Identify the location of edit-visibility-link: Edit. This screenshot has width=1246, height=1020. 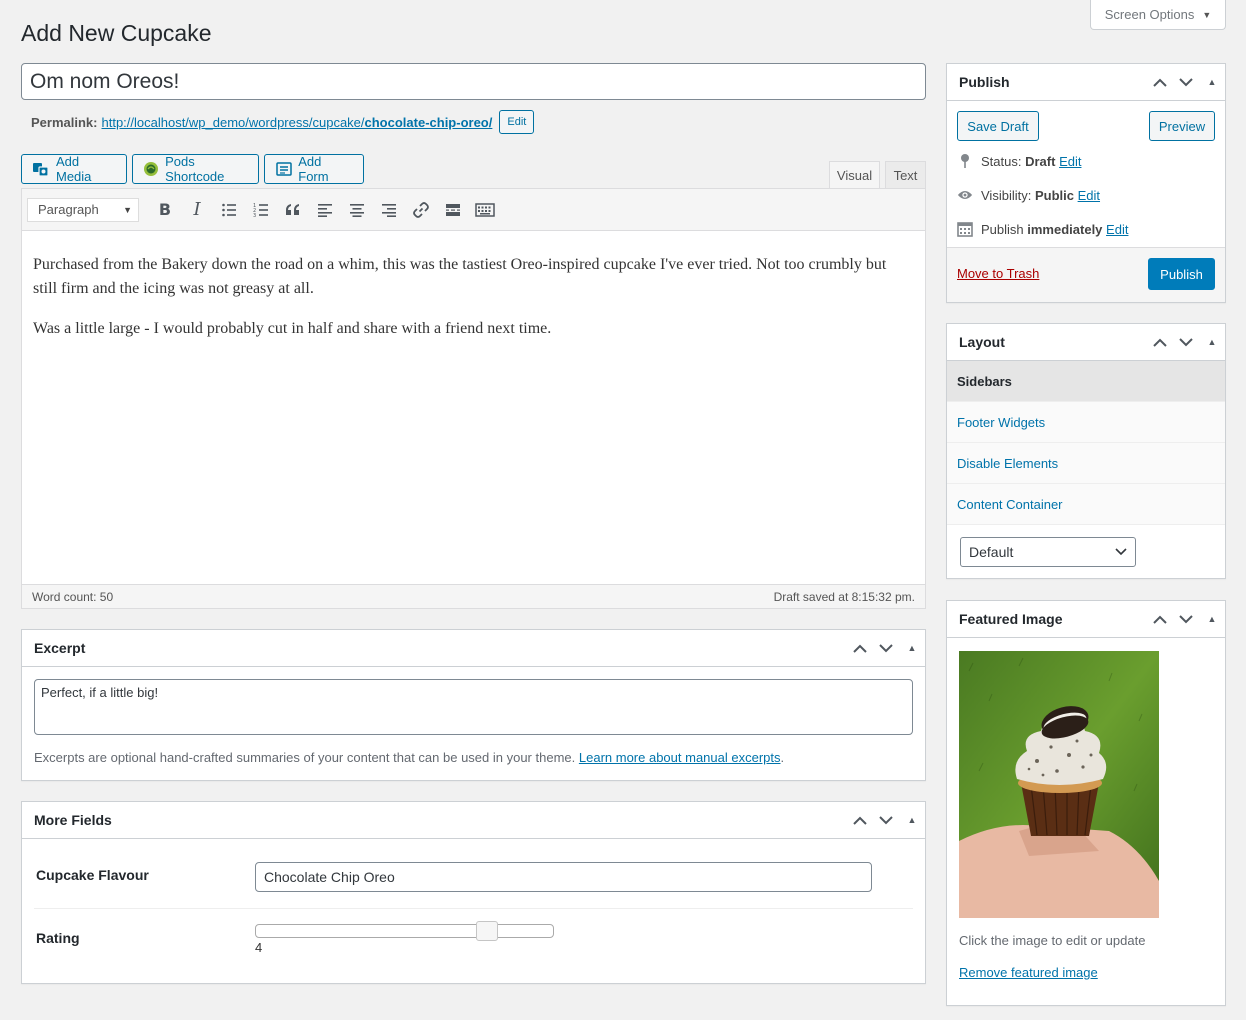
(1089, 195).